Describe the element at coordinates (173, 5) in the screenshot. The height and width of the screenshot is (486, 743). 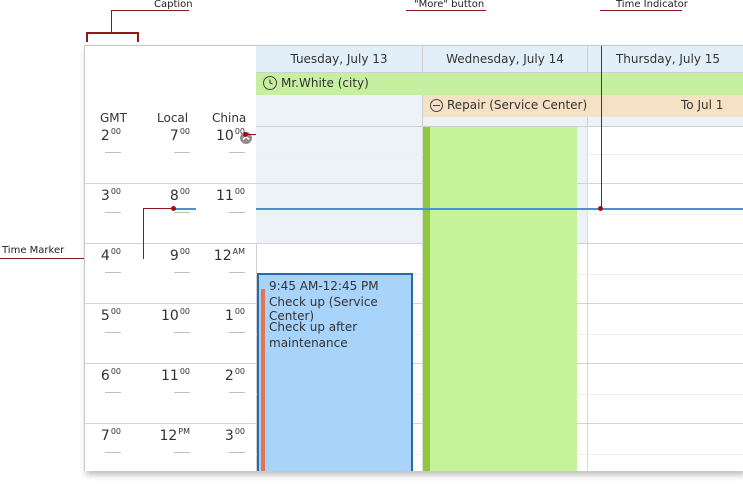
I see `caption-annotation: Caption` at that location.